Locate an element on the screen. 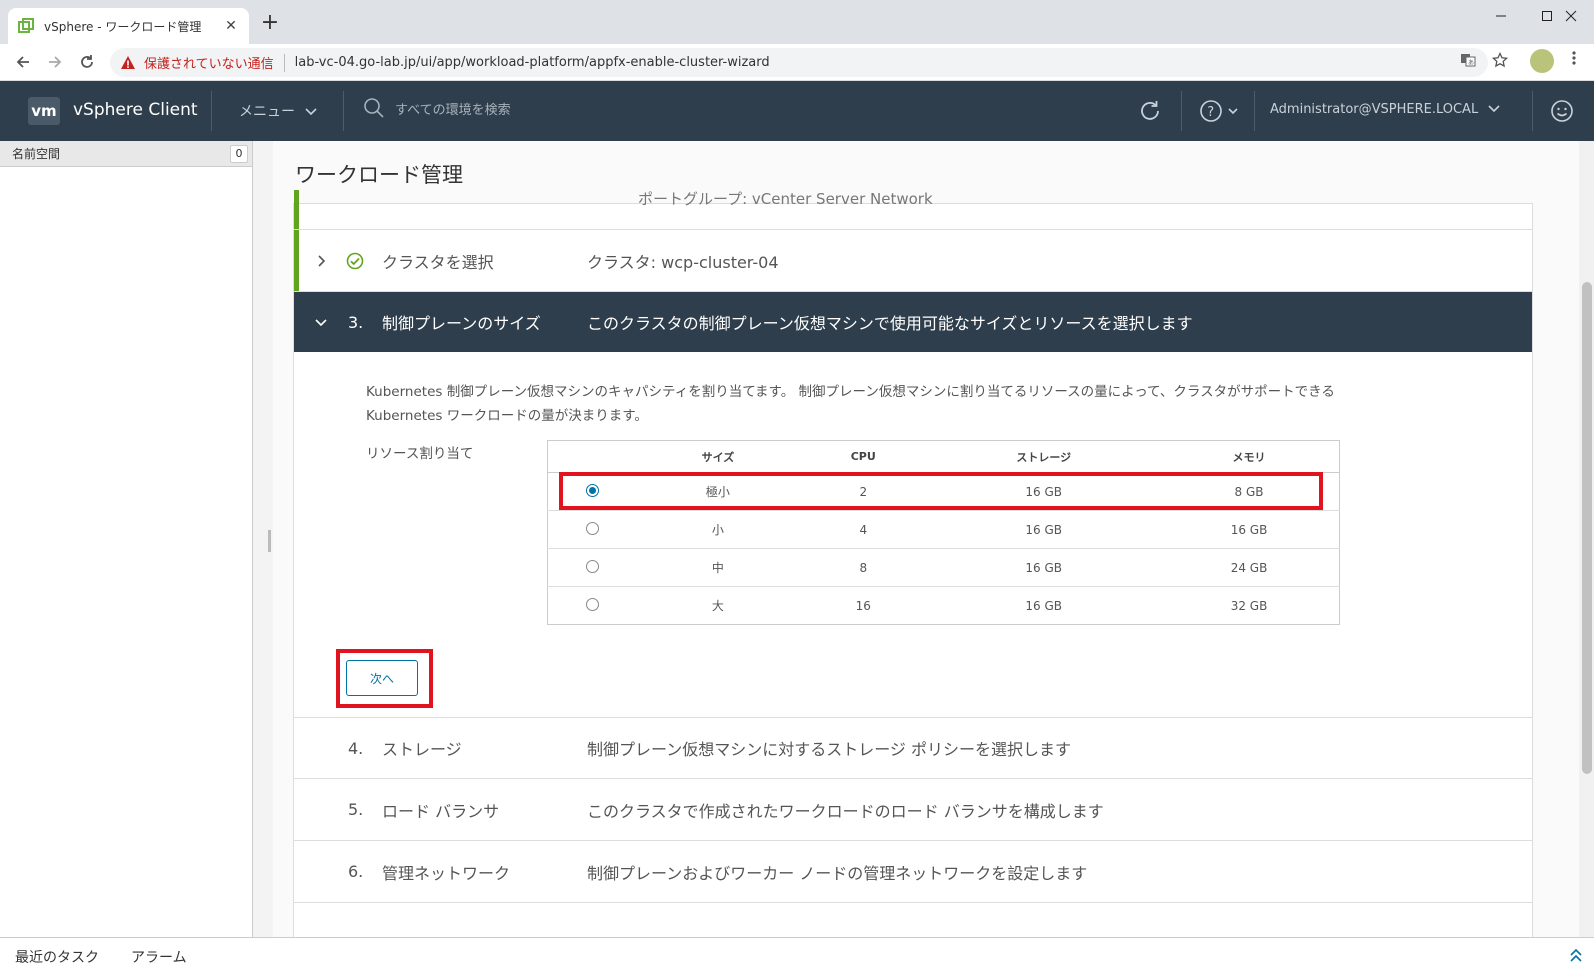 The width and height of the screenshot is (1594, 971). size-radio-small is located at coordinates (593, 528).